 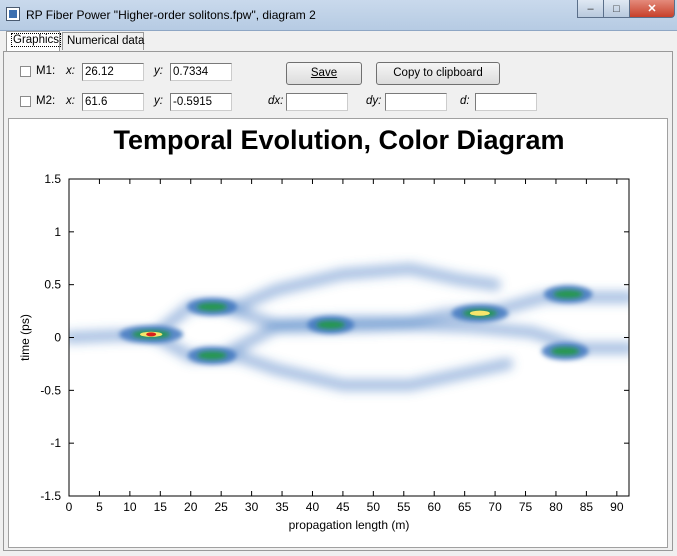 What do you see at coordinates (652, 9) in the screenshot?
I see `close-button: ✕` at bounding box center [652, 9].